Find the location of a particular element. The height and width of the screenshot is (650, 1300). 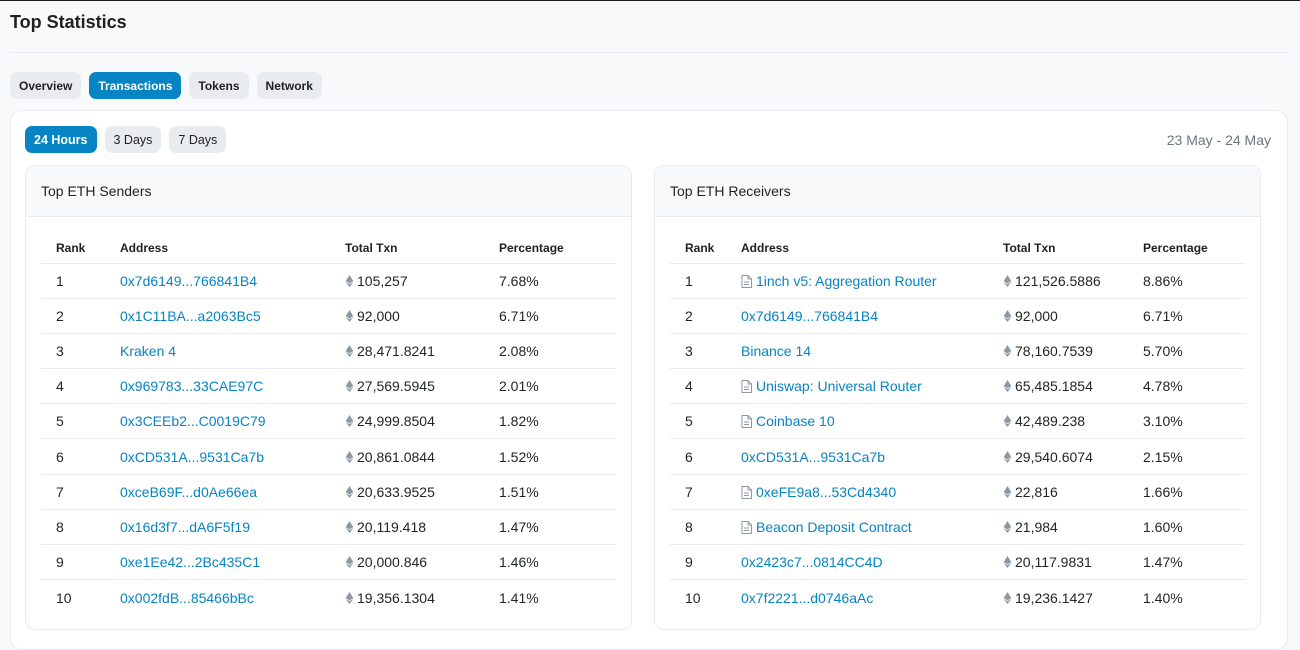

percentage-cell: 1.52% is located at coordinates (550, 456).